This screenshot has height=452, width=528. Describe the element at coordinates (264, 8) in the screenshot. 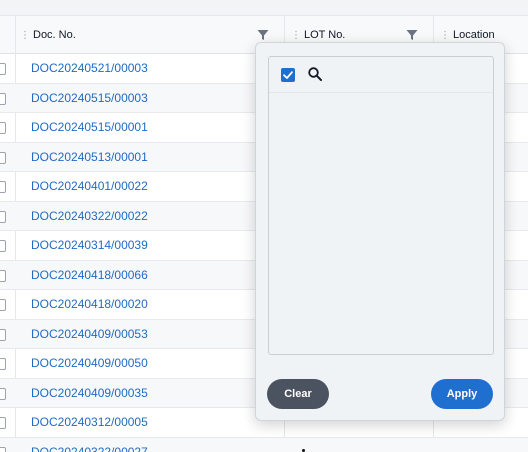

I see `grid-top-strip` at that location.